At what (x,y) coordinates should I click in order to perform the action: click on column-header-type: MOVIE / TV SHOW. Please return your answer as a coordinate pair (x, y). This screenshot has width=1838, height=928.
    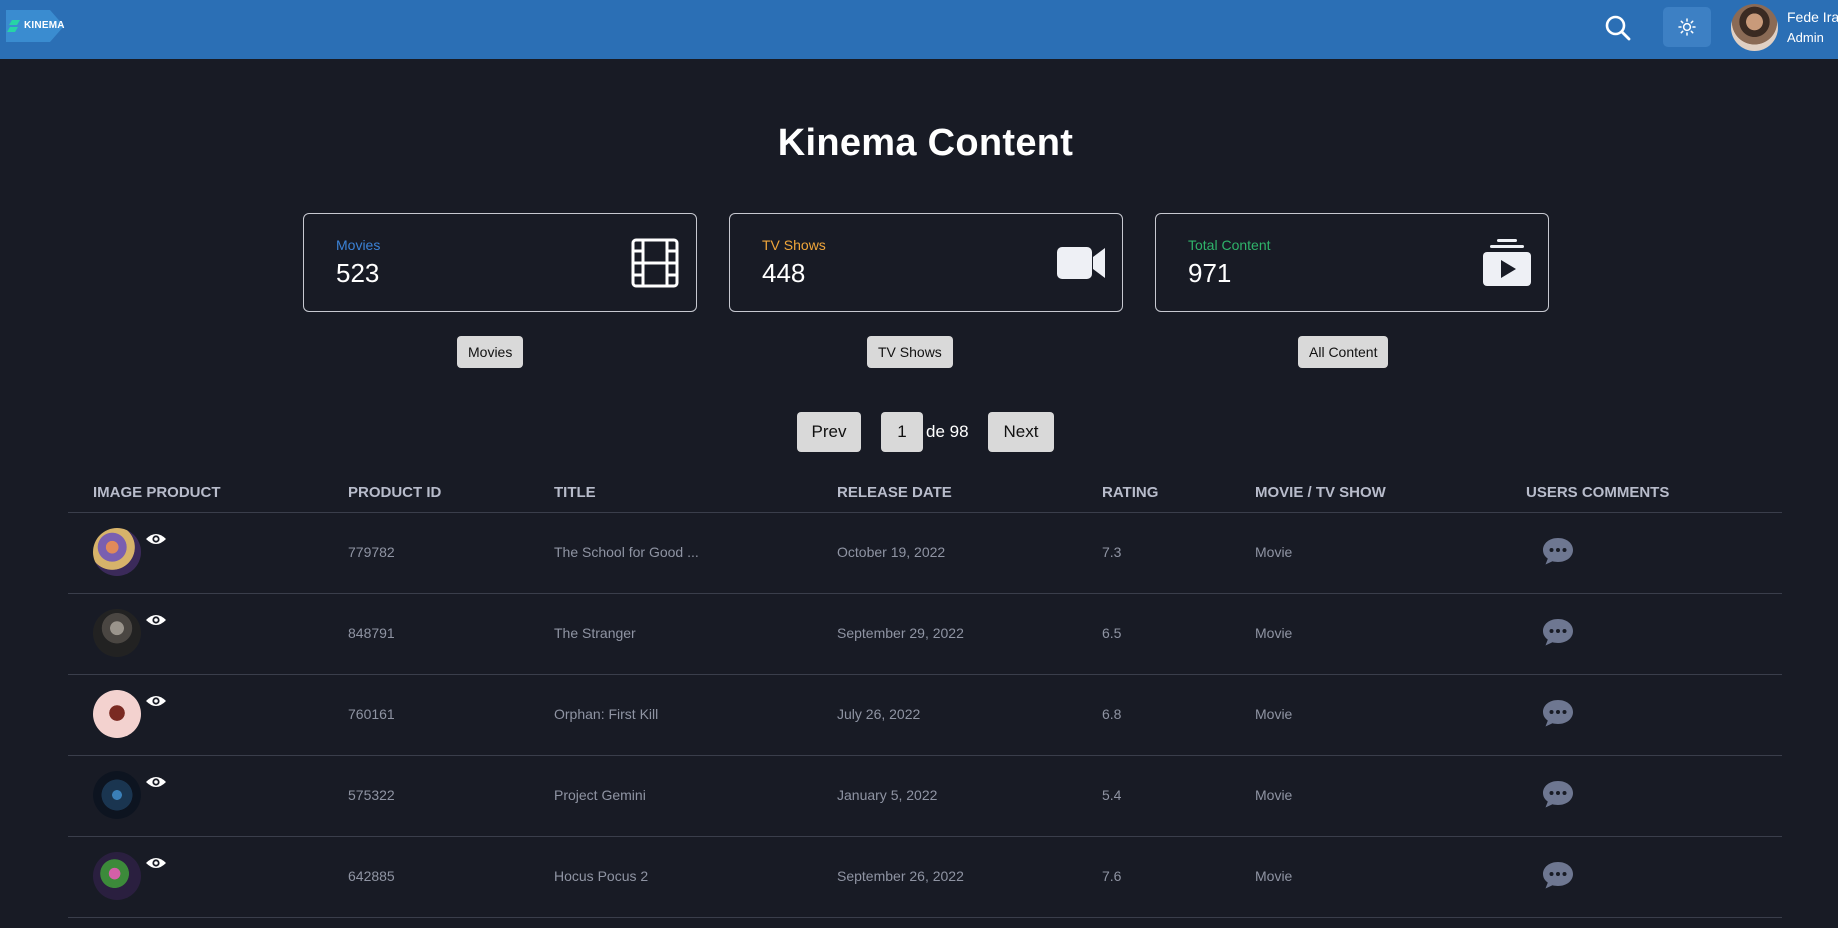
    Looking at the image, I should click on (1320, 492).